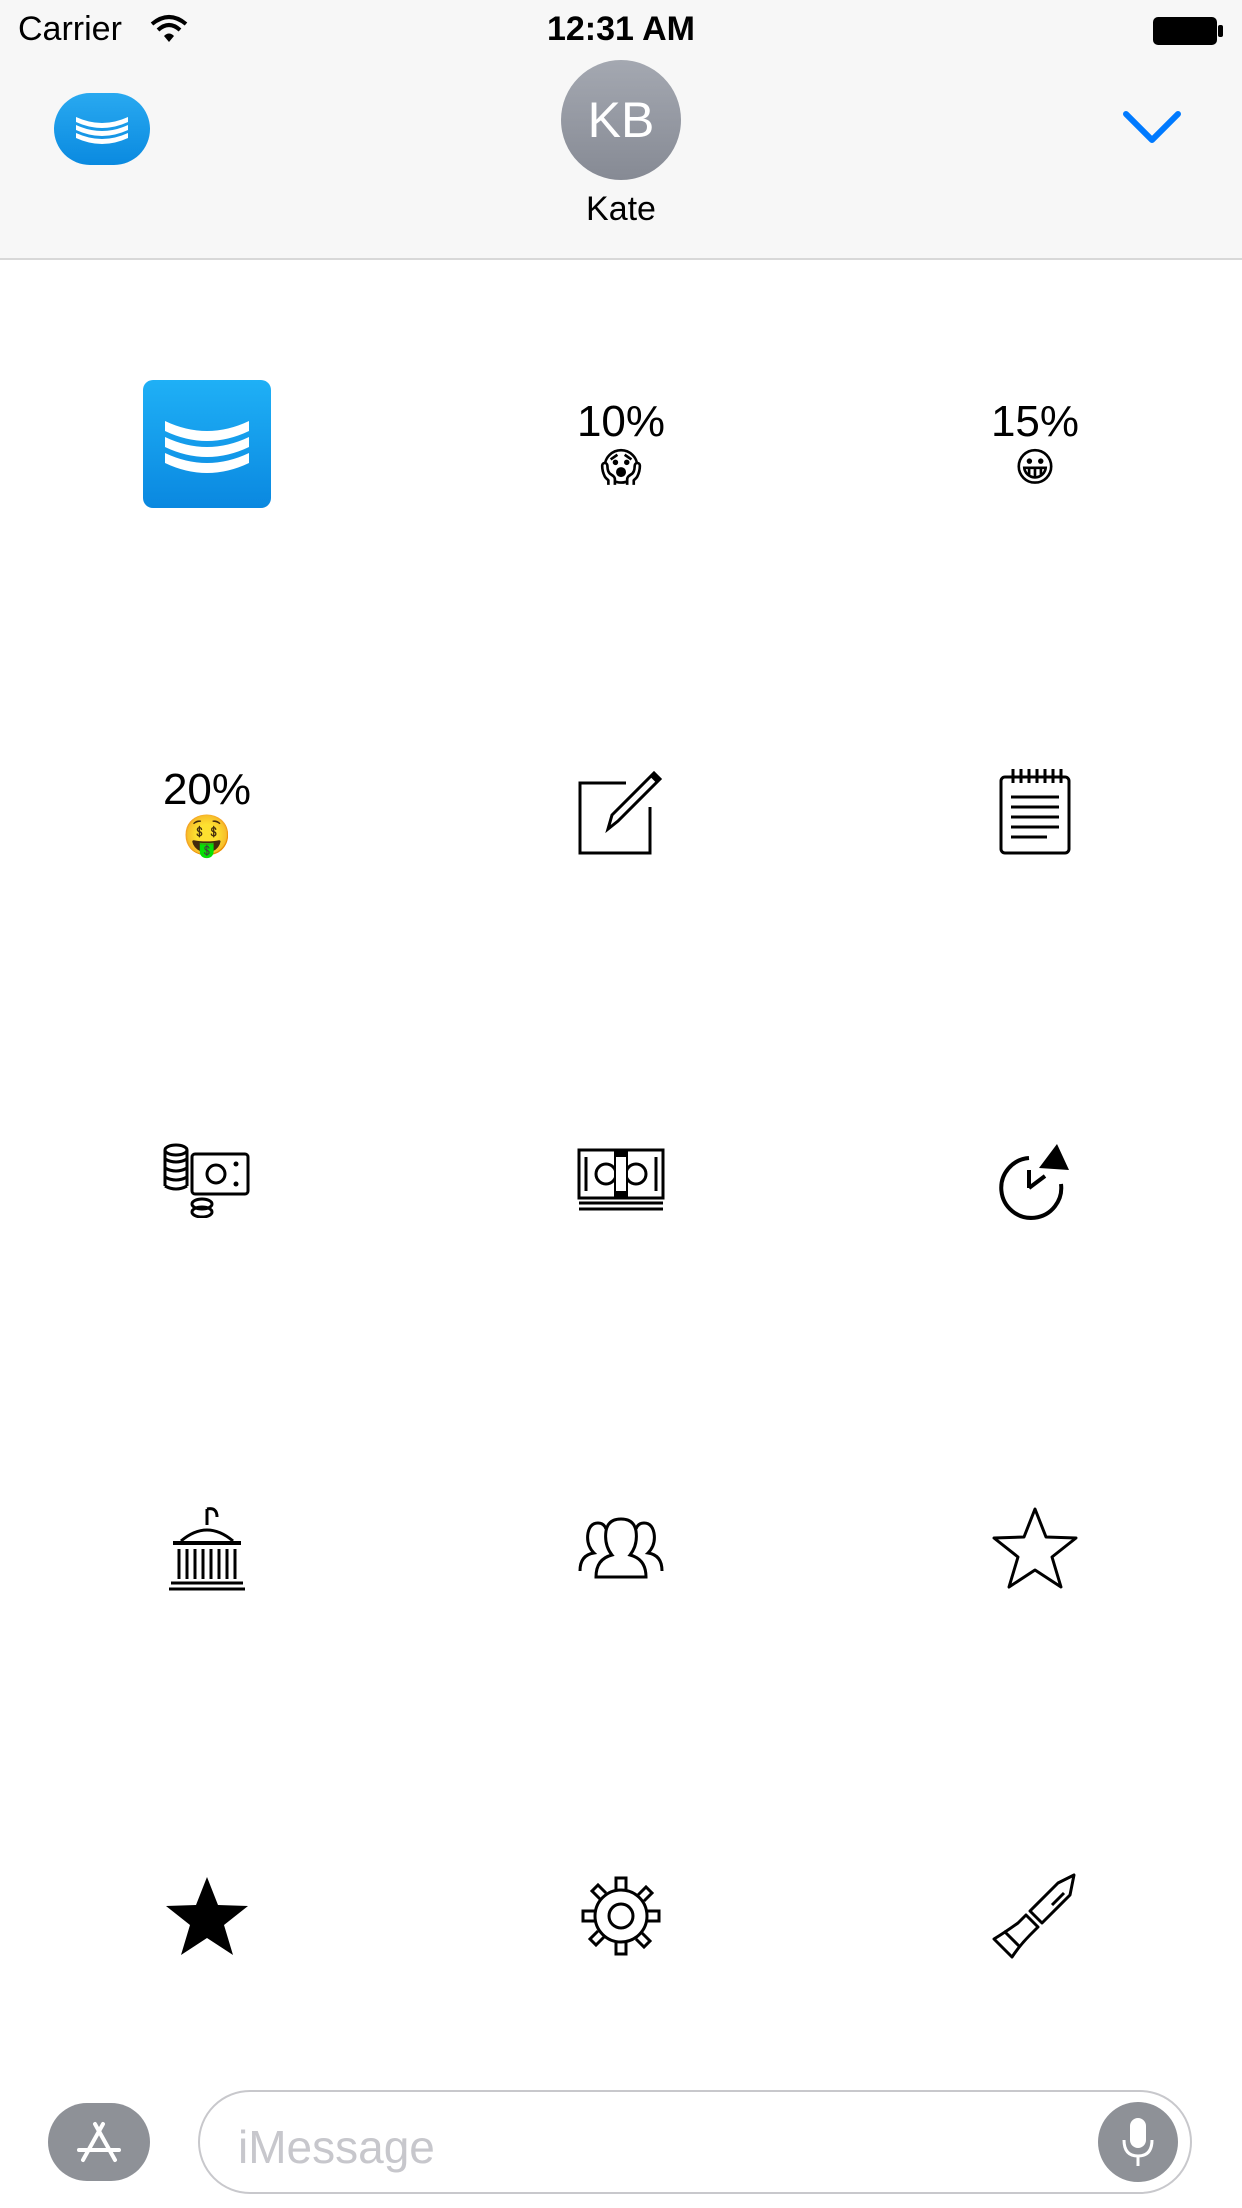 The height and width of the screenshot is (2208, 1242). I want to click on chevron-down-icon, so click(1152, 128).